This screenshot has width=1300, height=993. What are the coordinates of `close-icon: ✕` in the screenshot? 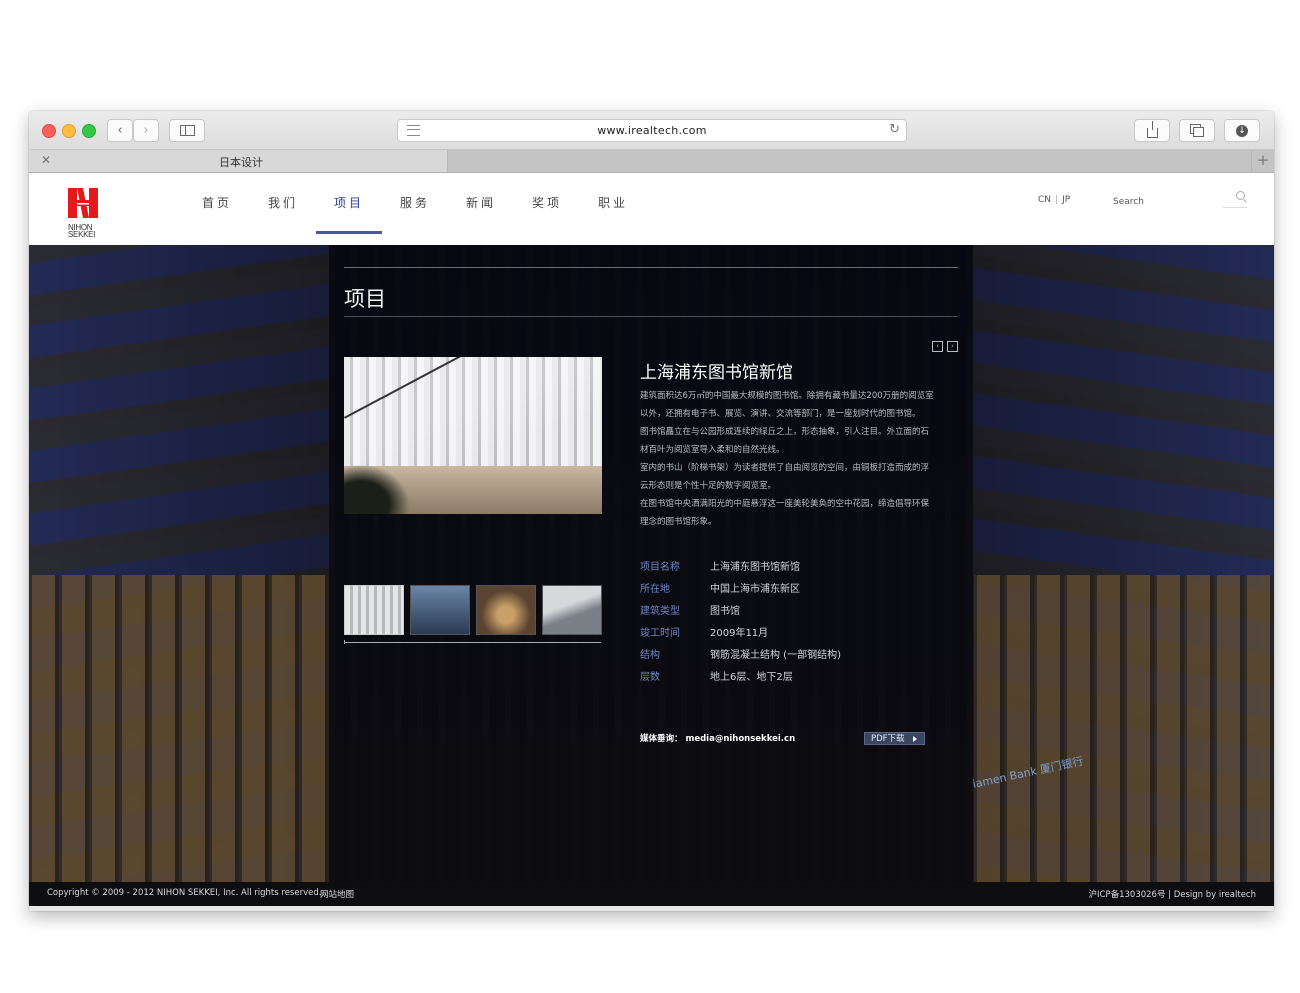 It's located at (46, 160).